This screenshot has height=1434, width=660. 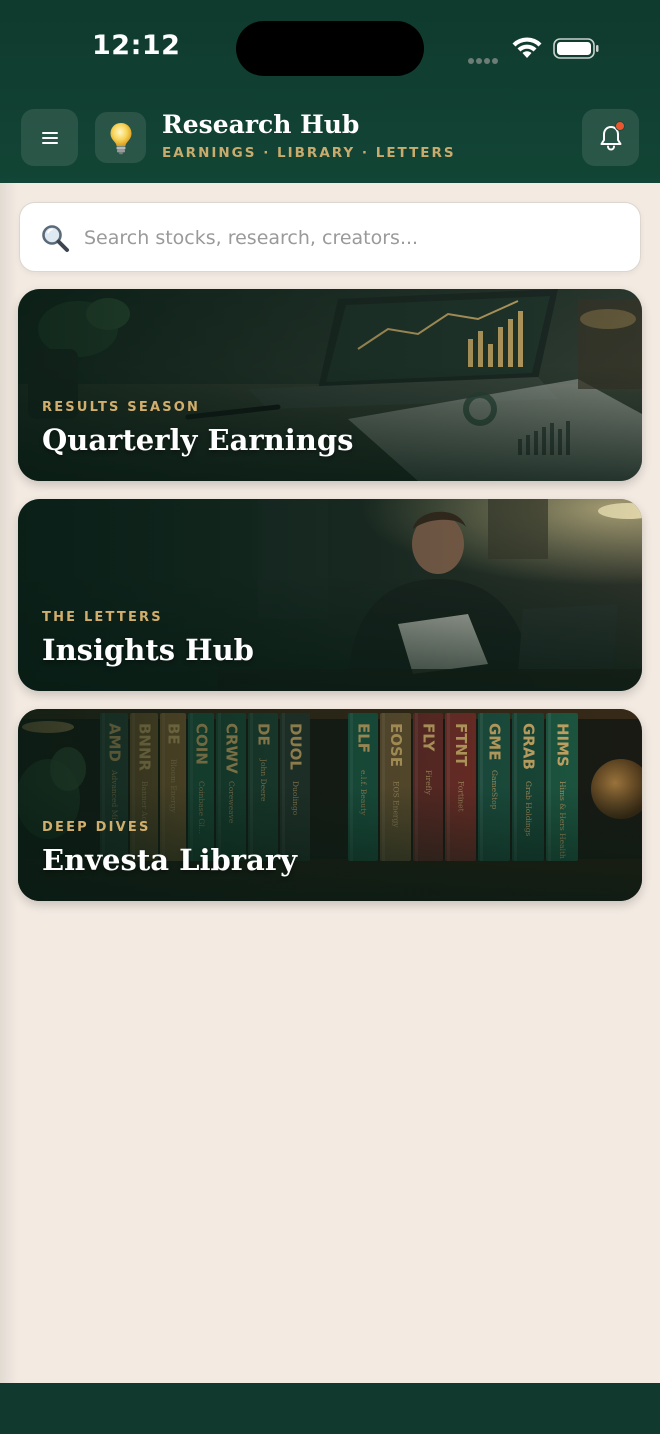 I want to click on menu-button, so click(x=49, y=137).